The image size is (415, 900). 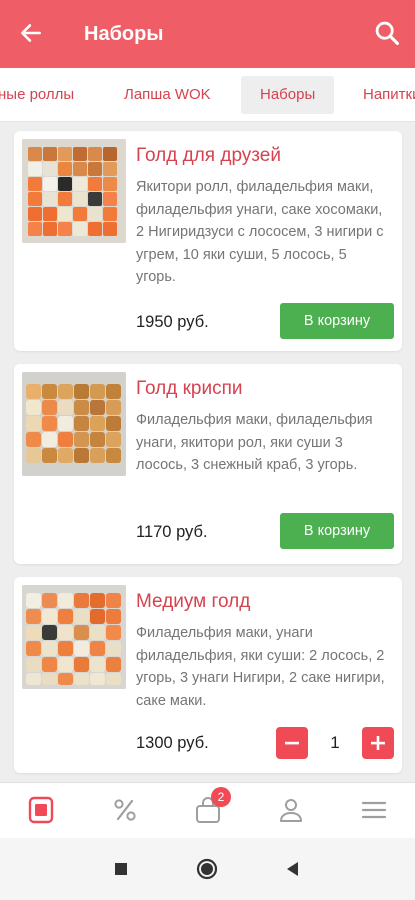 I want to click on product-price: 1170 руб., so click(x=172, y=532).